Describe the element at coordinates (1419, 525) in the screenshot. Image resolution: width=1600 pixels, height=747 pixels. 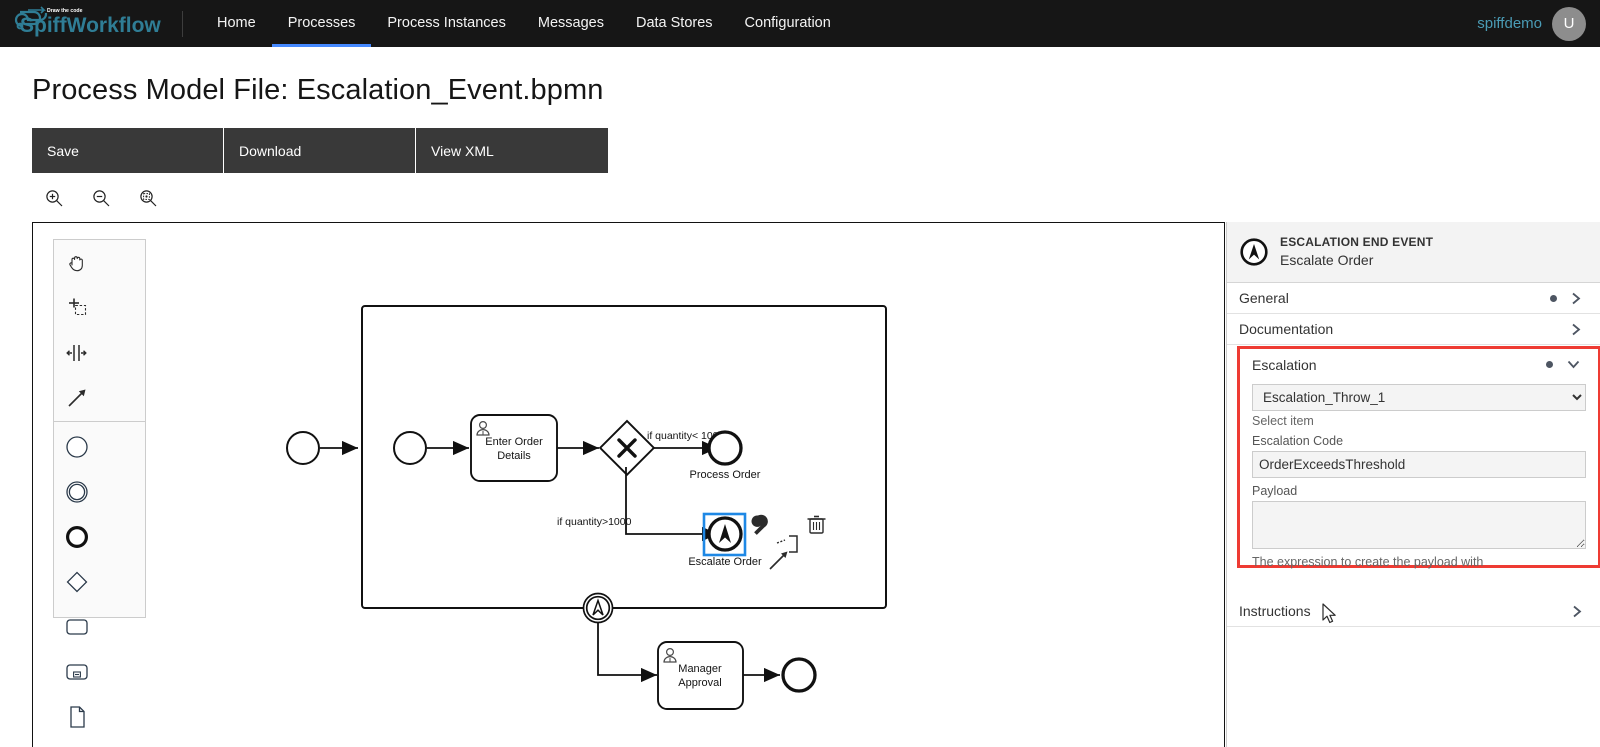
I see `payload-textarea` at that location.